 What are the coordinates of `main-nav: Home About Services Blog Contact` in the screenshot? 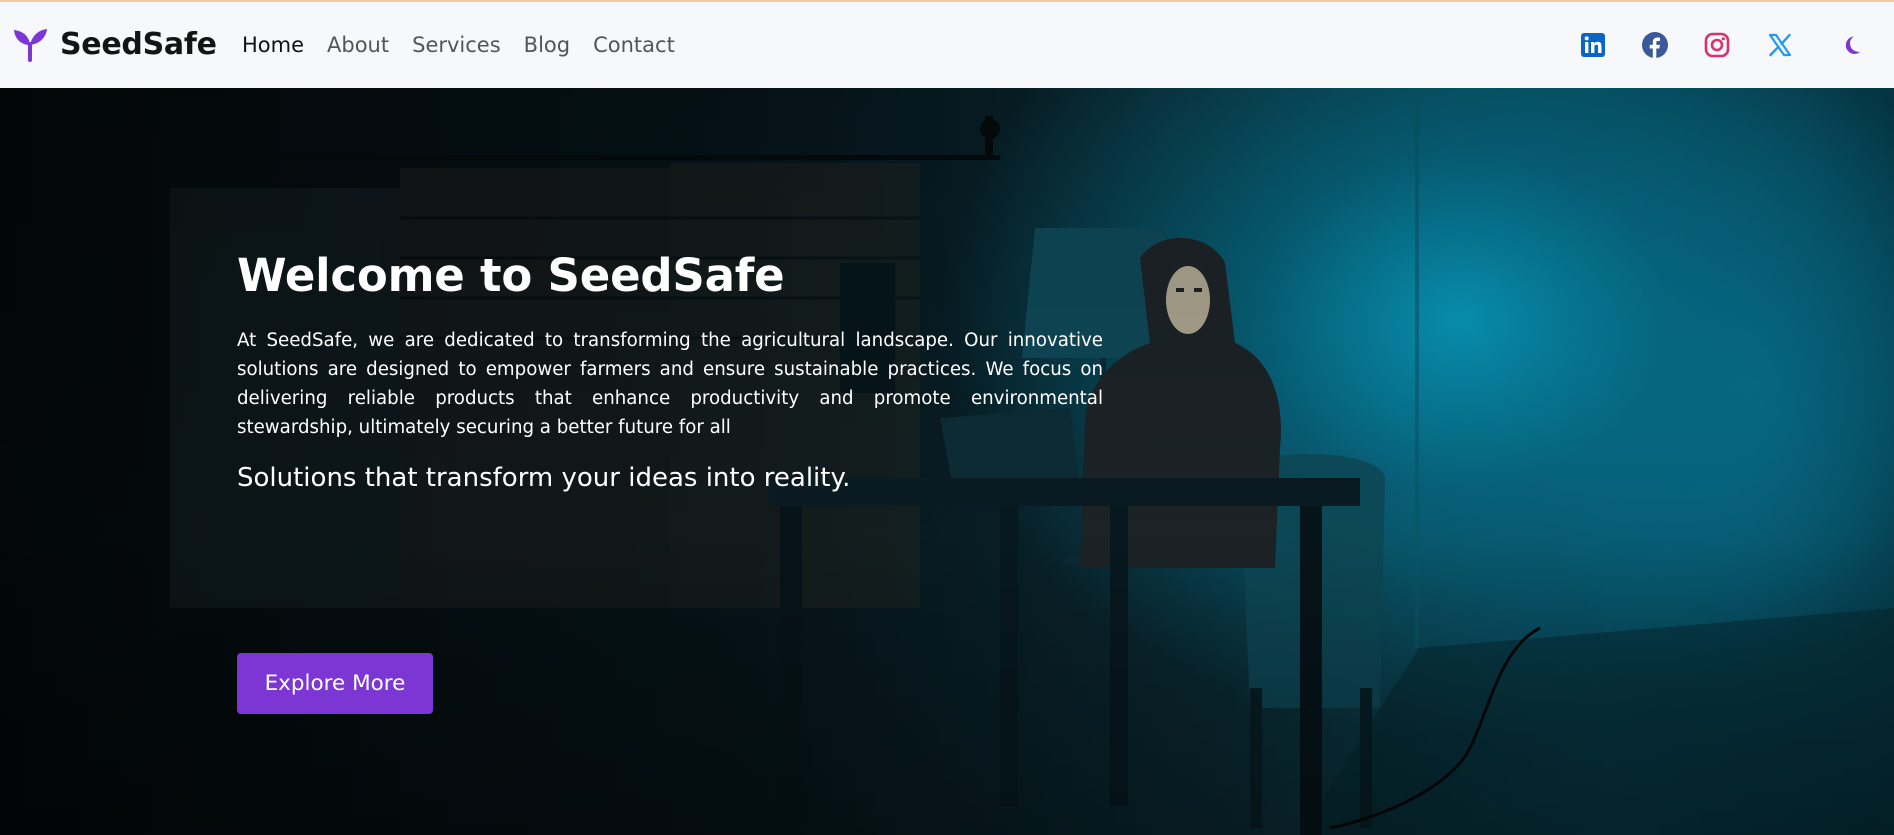 It's located at (470, 45).